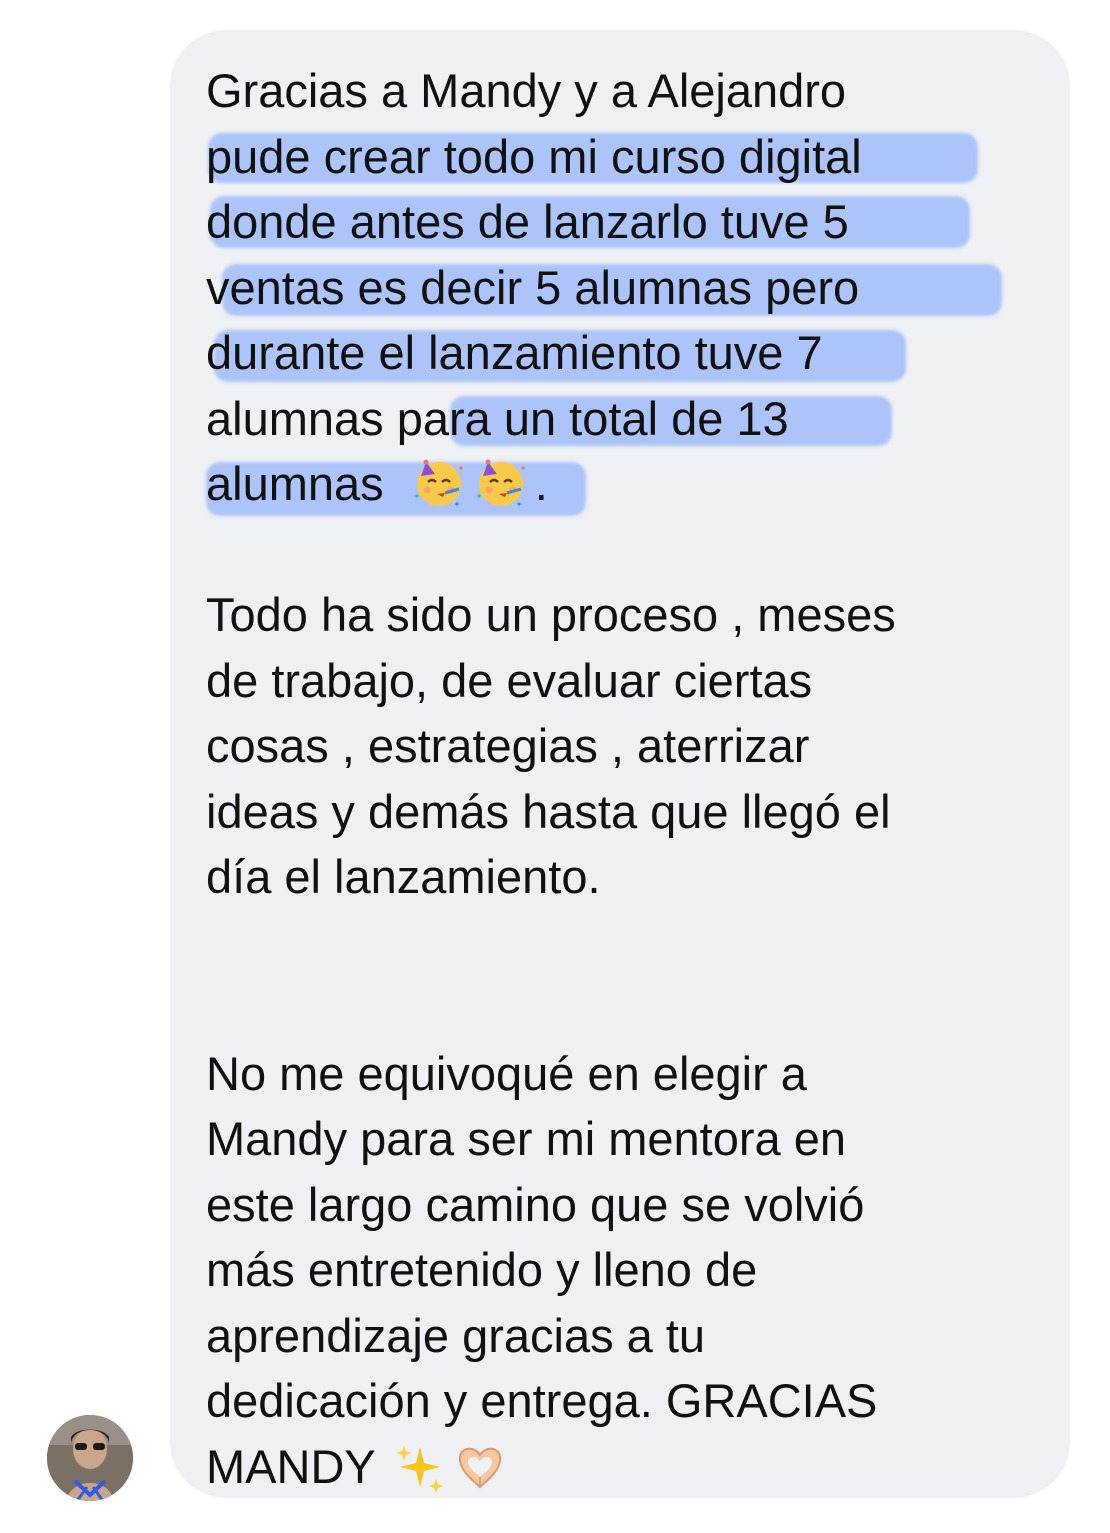 The width and height of the screenshot is (1110, 1533). I want to click on message-line: día el lanzamiento., so click(403, 876).